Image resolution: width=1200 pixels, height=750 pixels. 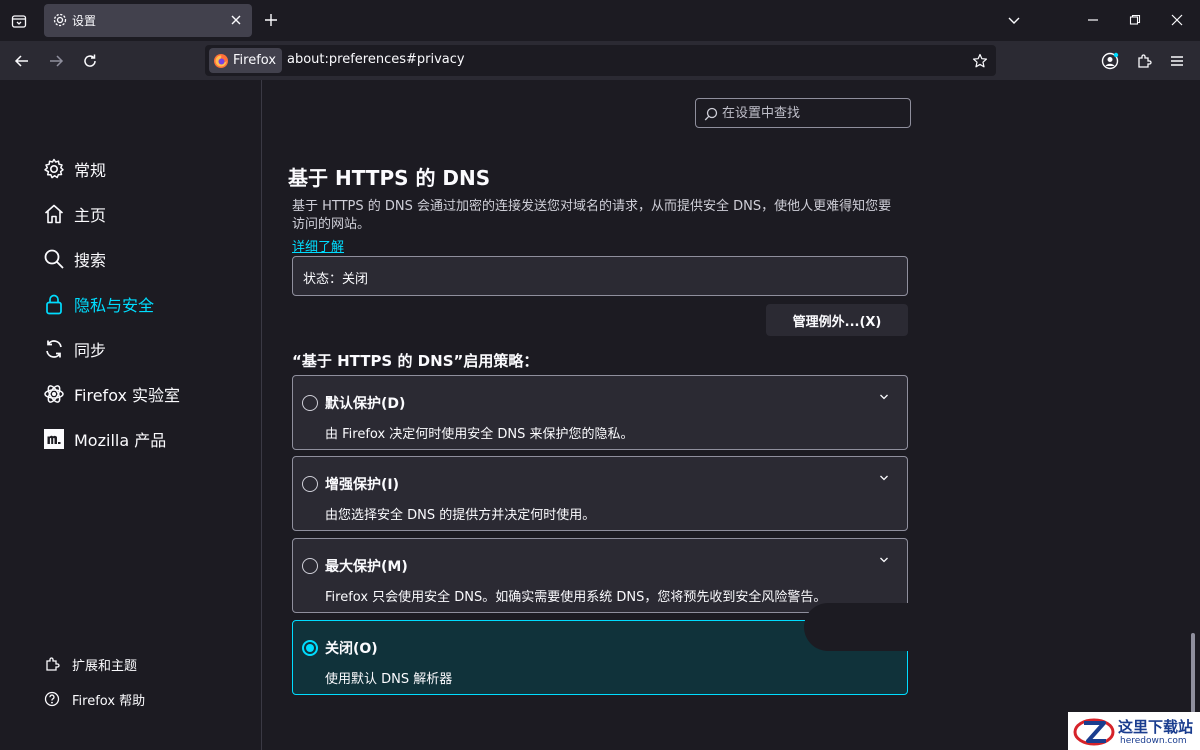 What do you see at coordinates (980, 61) in the screenshot?
I see `star-icon` at bounding box center [980, 61].